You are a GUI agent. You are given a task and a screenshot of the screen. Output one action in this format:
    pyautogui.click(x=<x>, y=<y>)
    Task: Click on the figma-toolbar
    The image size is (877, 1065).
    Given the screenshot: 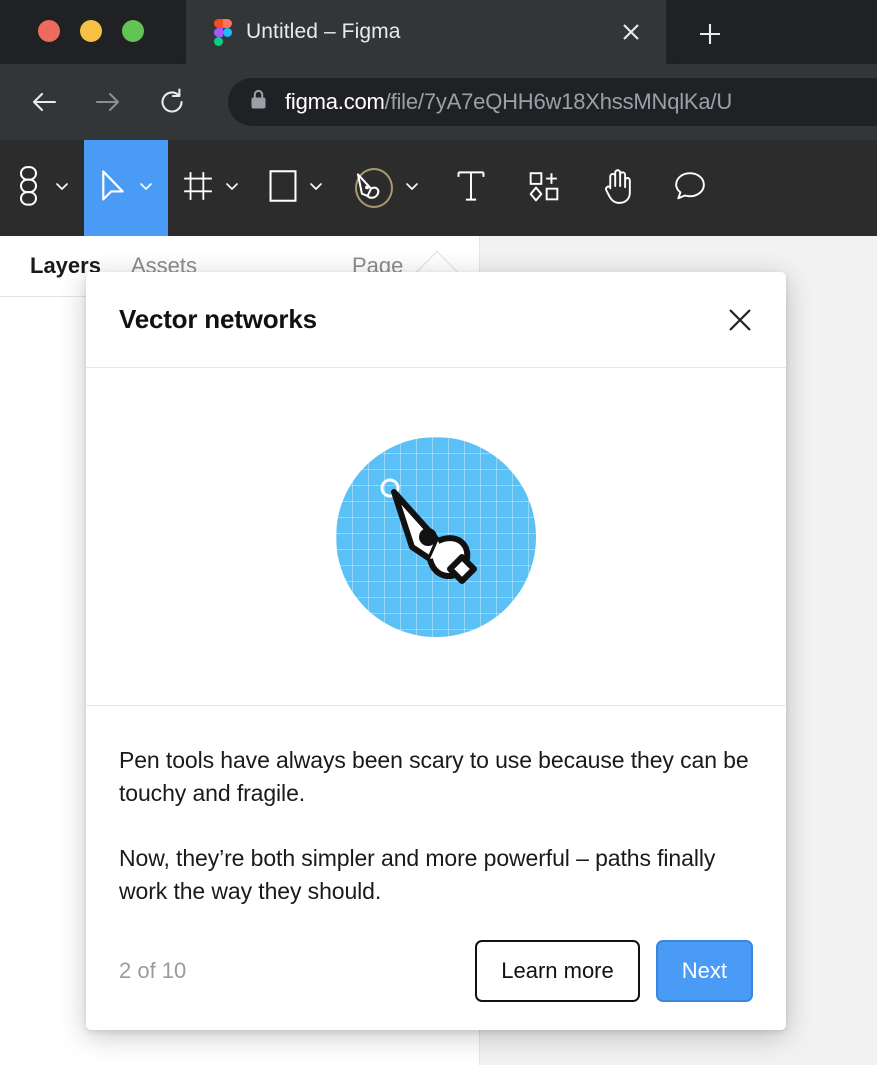 What is the action you would take?
    pyautogui.click(x=438, y=188)
    